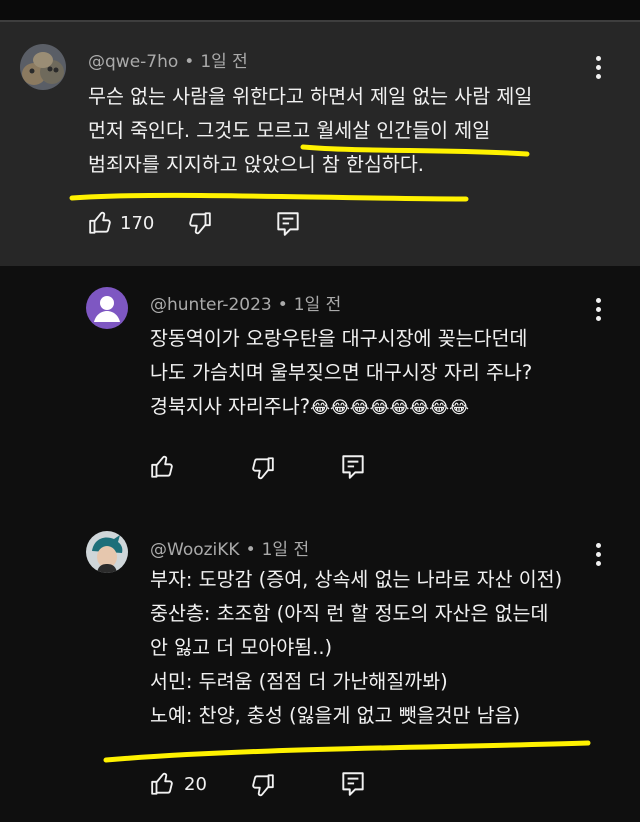 Image resolution: width=640 pixels, height=822 pixels. I want to click on top-bar, so click(320, 10).